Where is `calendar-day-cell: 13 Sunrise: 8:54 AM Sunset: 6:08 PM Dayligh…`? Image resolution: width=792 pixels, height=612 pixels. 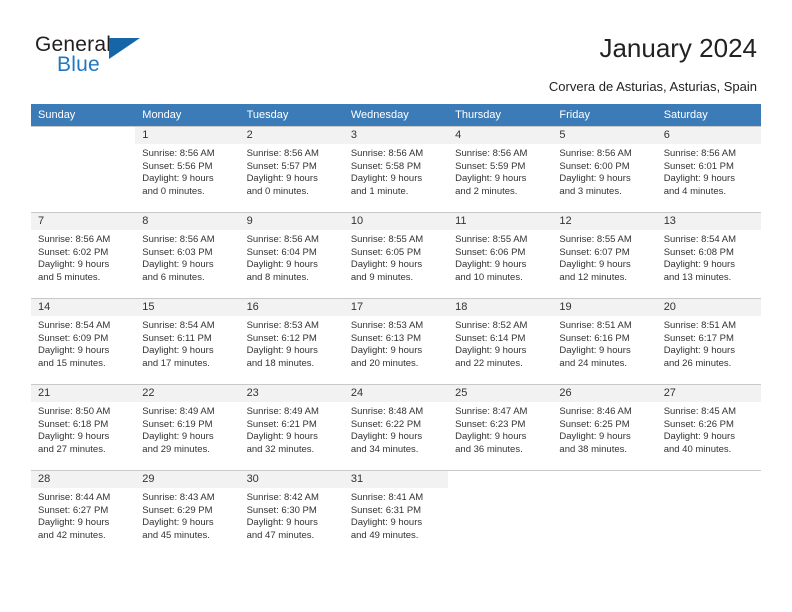
calendar-day-cell: 13 Sunrise: 8:54 AM Sunset: 6:08 PM Dayligh… is located at coordinates (708, 255).